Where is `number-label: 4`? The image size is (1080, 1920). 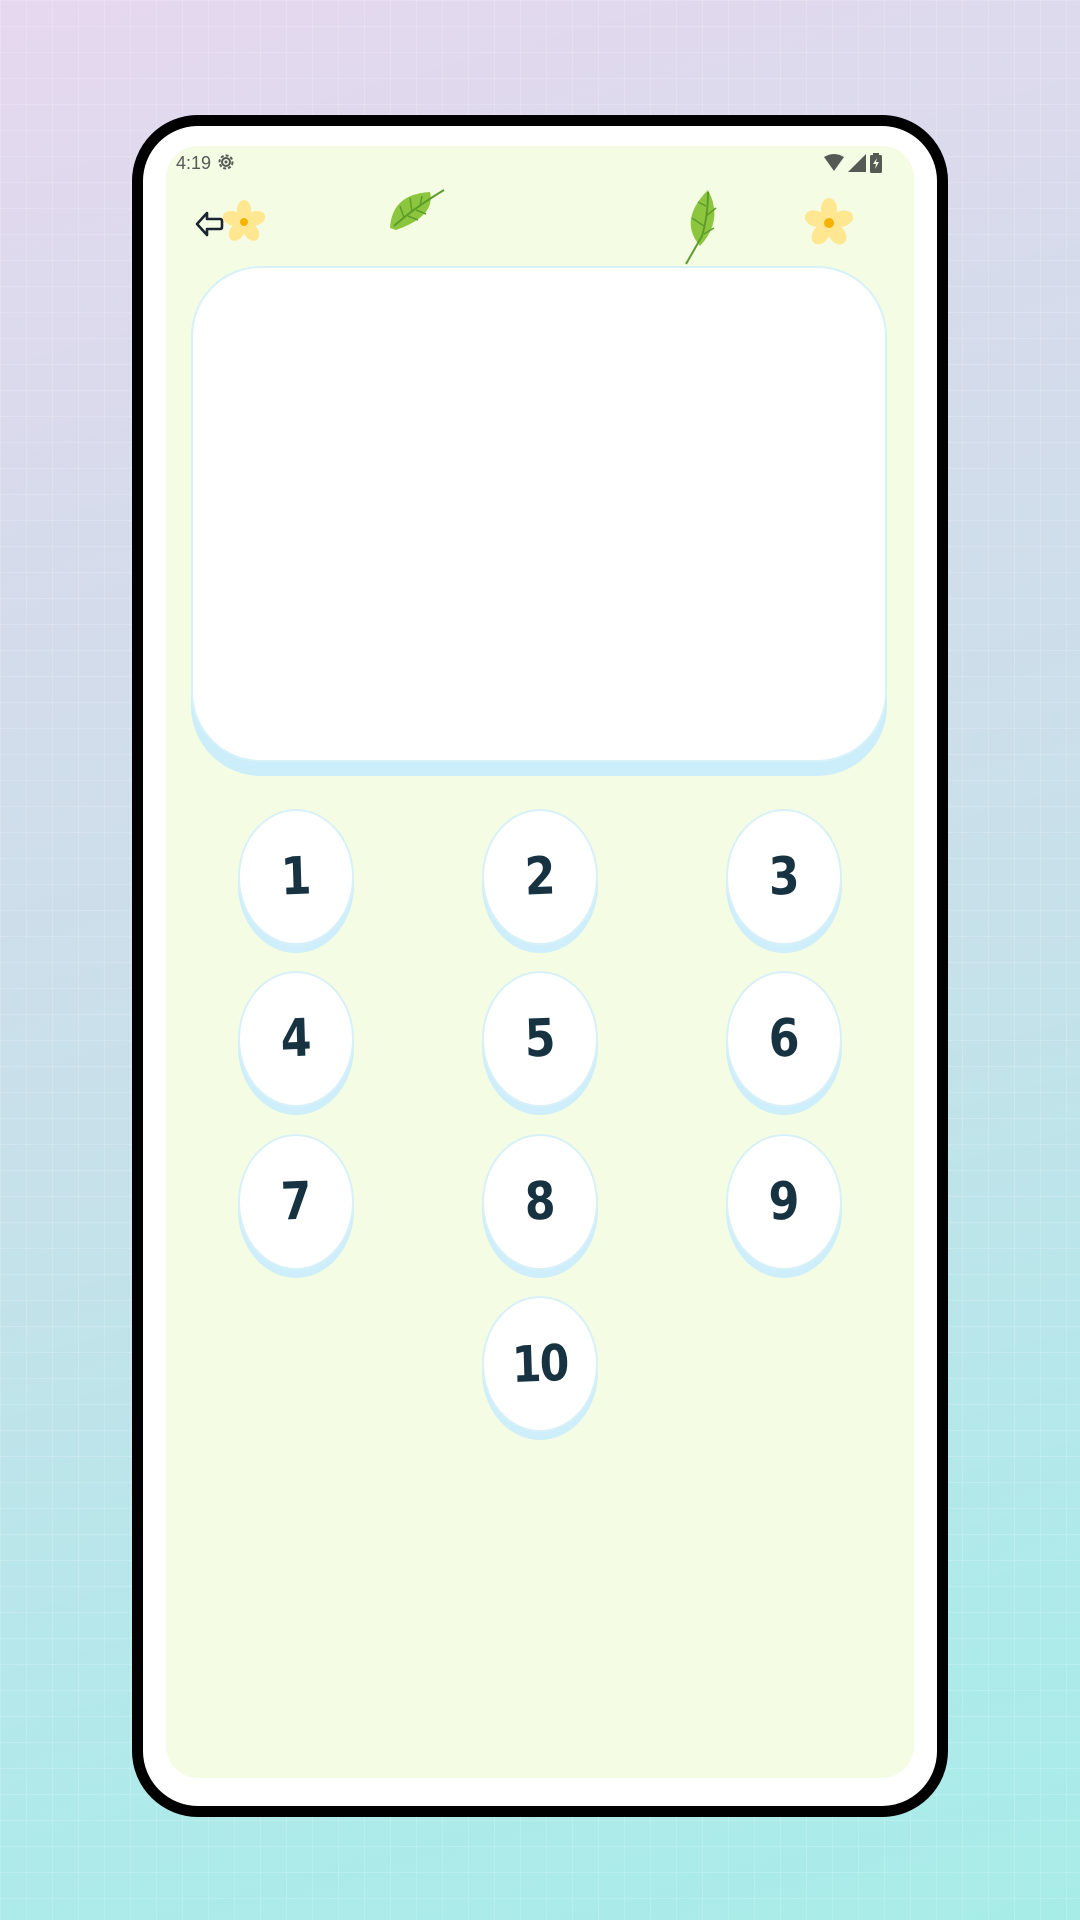 number-label: 4 is located at coordinates (296, 1039).